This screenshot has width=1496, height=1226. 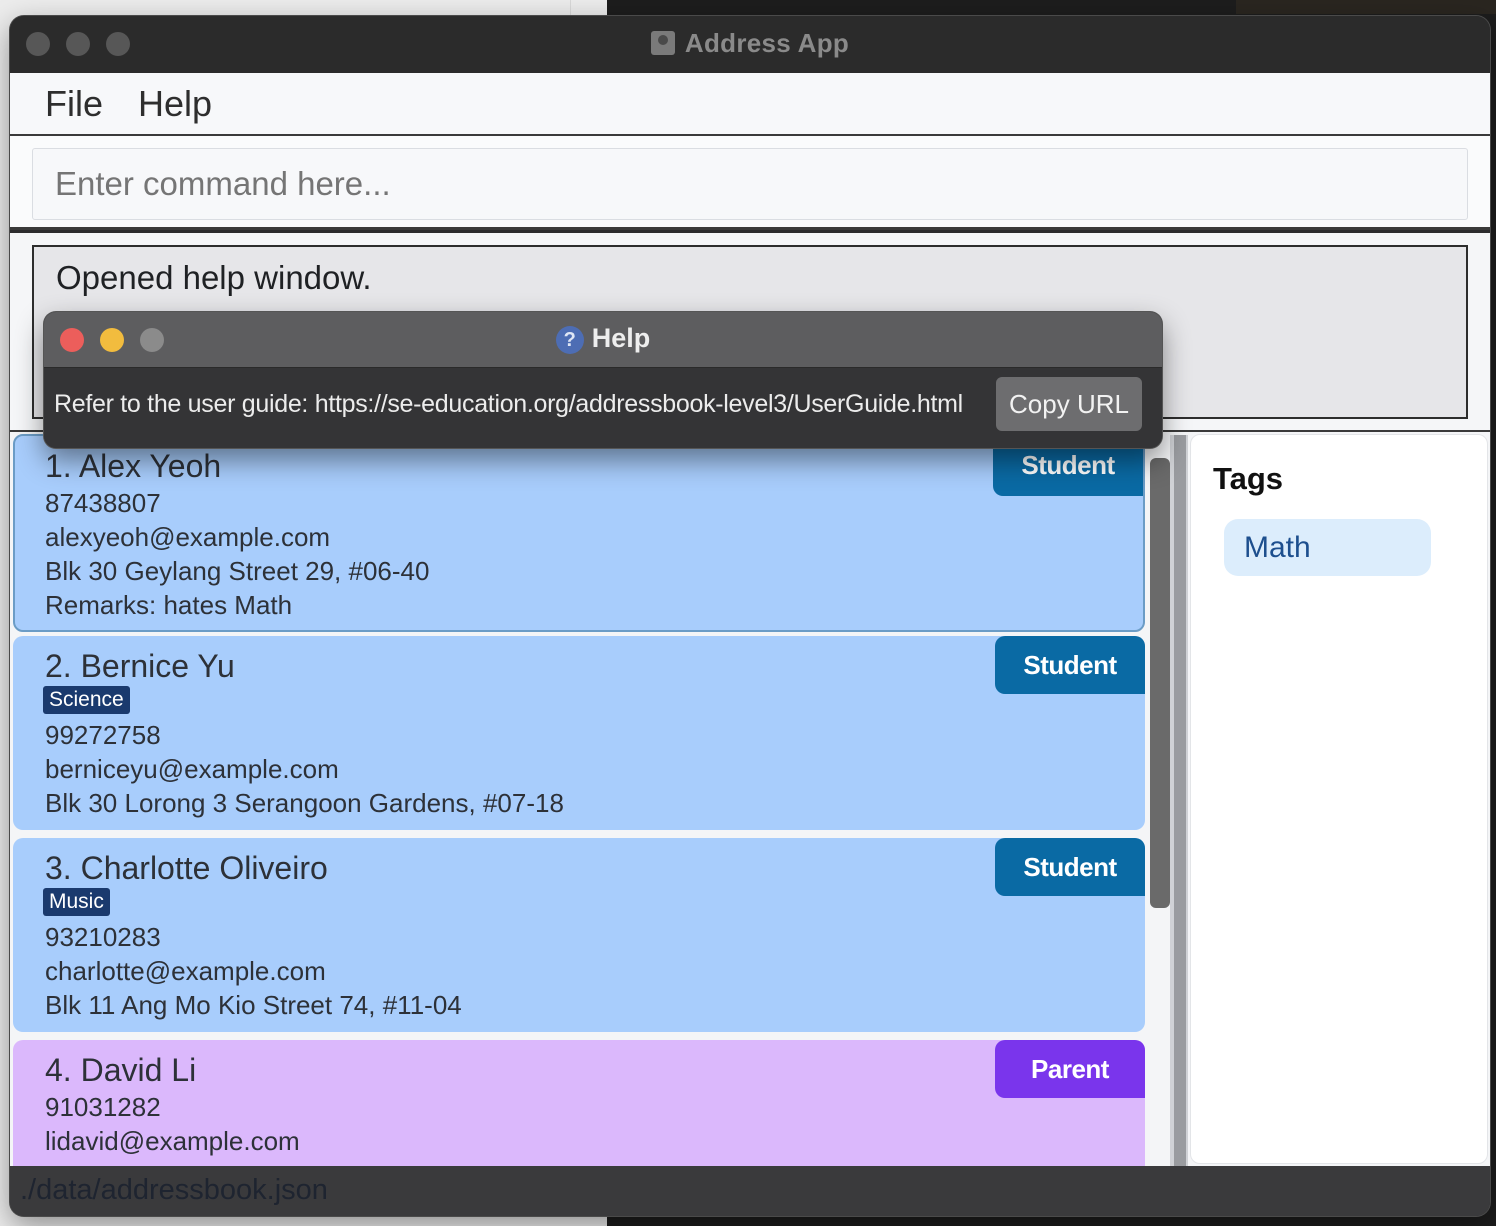 What do you see at coordinates (750, 1191) in the screenshot?
I see `status-bar: ./data/addressbook.json` at bounding box center [750, 1191].